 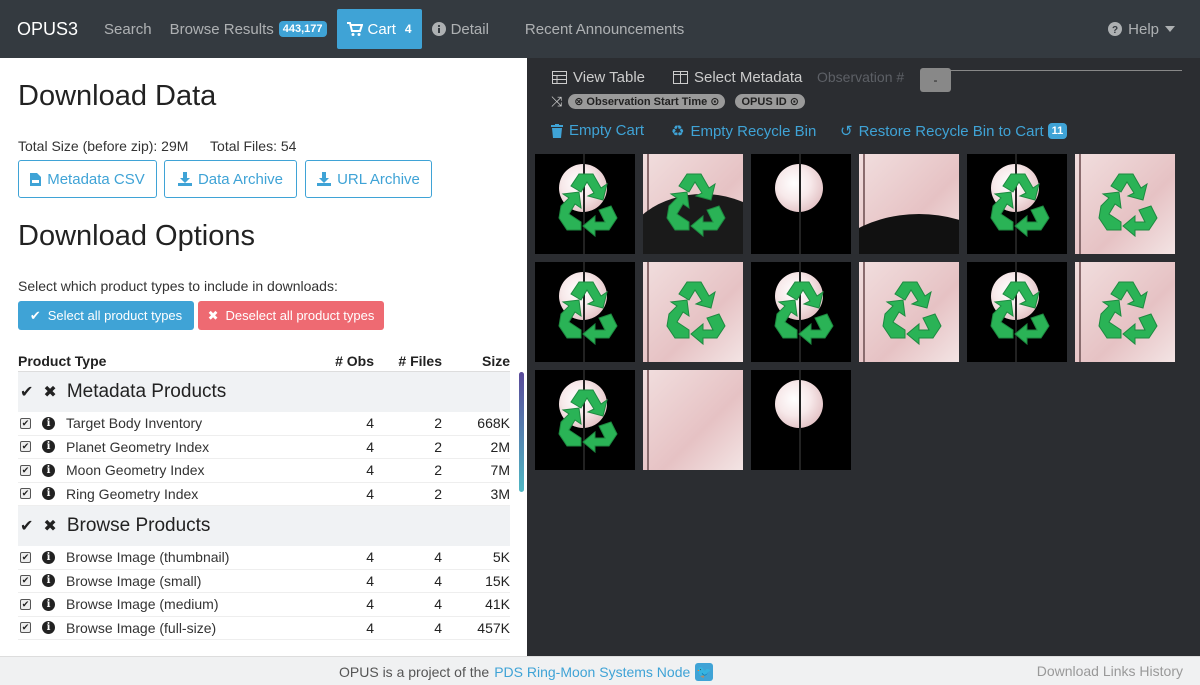 I want to click on select-all-button: ✔ Select all product types, so click(x=106, y=315).